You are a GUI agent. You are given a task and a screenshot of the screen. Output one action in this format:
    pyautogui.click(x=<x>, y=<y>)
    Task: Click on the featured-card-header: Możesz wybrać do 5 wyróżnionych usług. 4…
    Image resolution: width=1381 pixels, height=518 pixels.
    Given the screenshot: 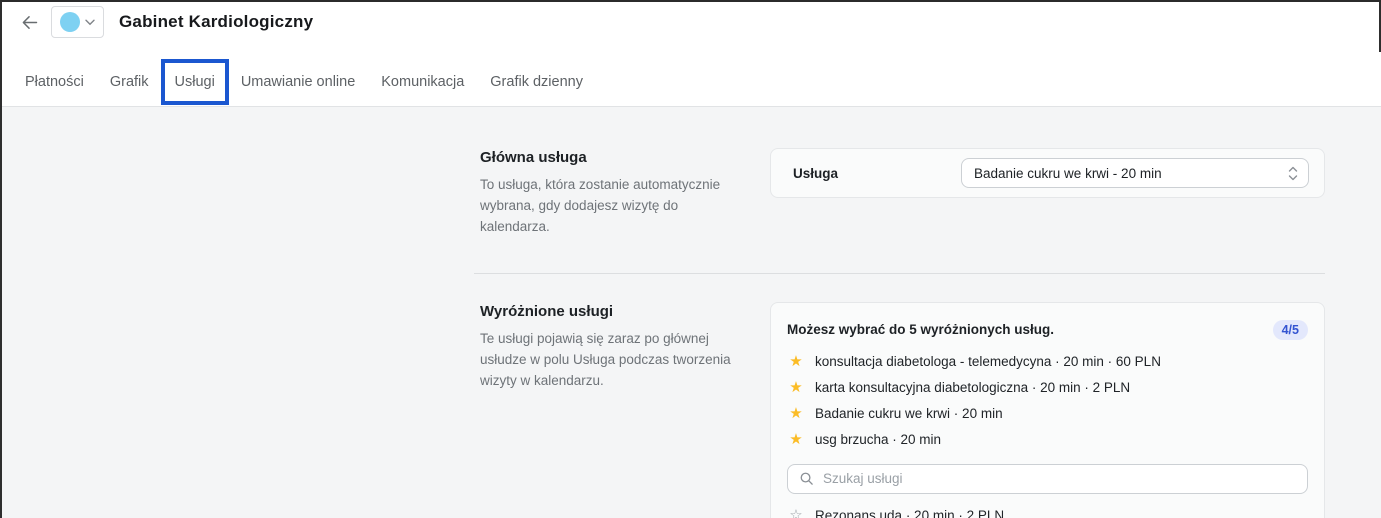 What is the action you would take?
    pyautogui.click(x=1047, y=329)
    